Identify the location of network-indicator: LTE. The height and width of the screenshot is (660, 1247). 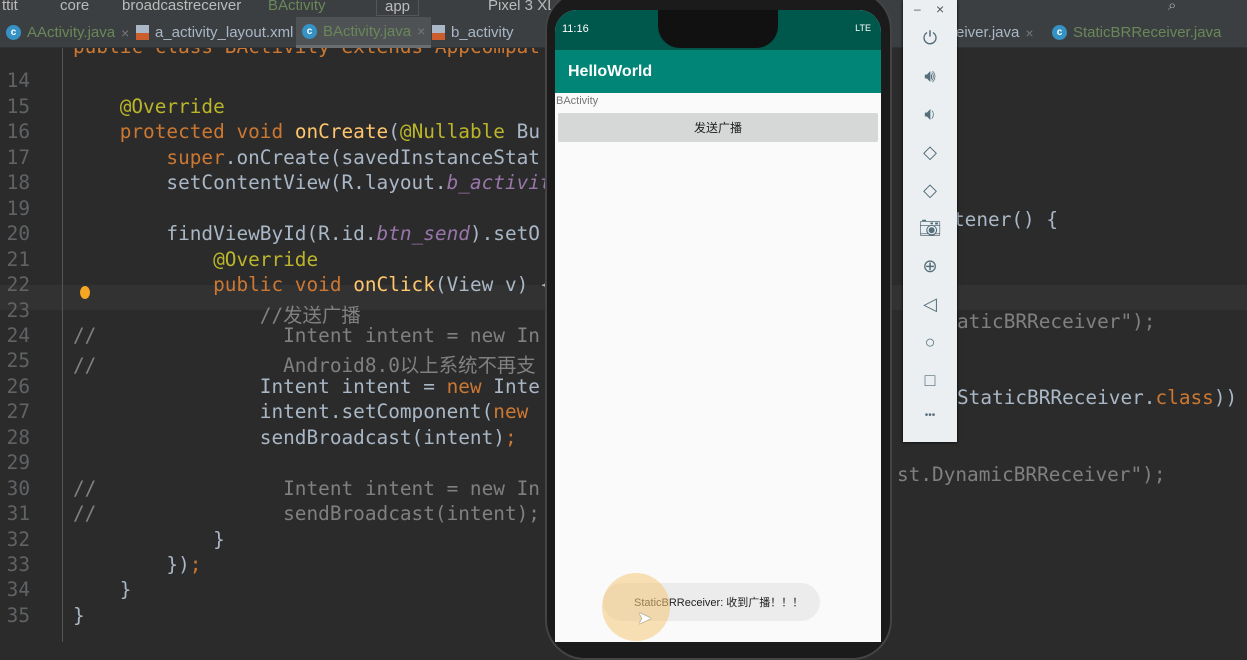
(863, 28).